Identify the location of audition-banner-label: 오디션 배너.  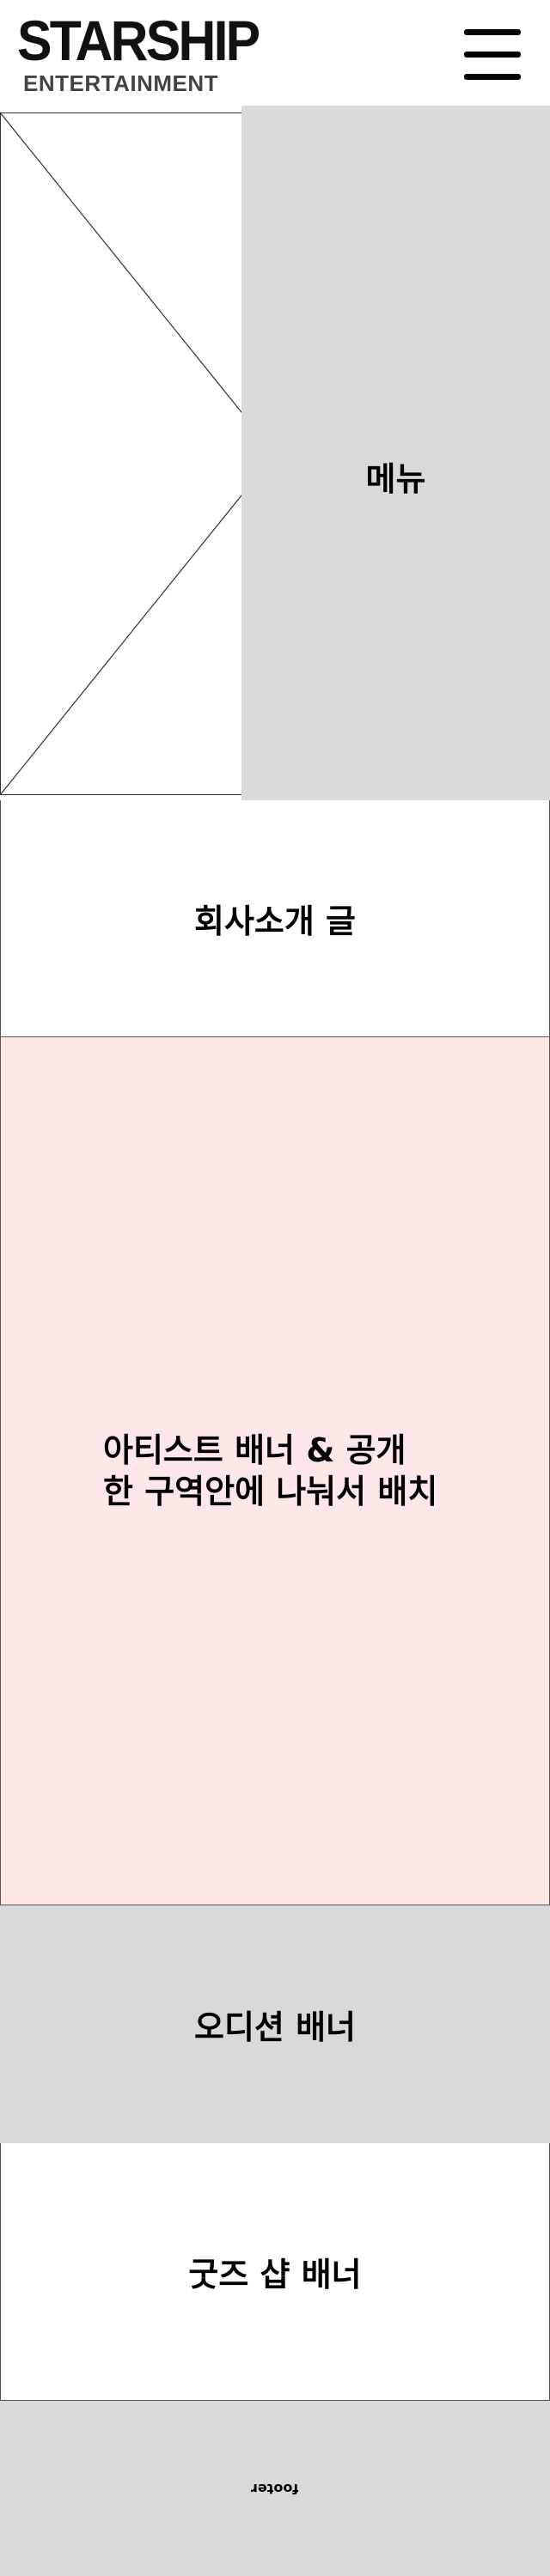
(275, 2027).